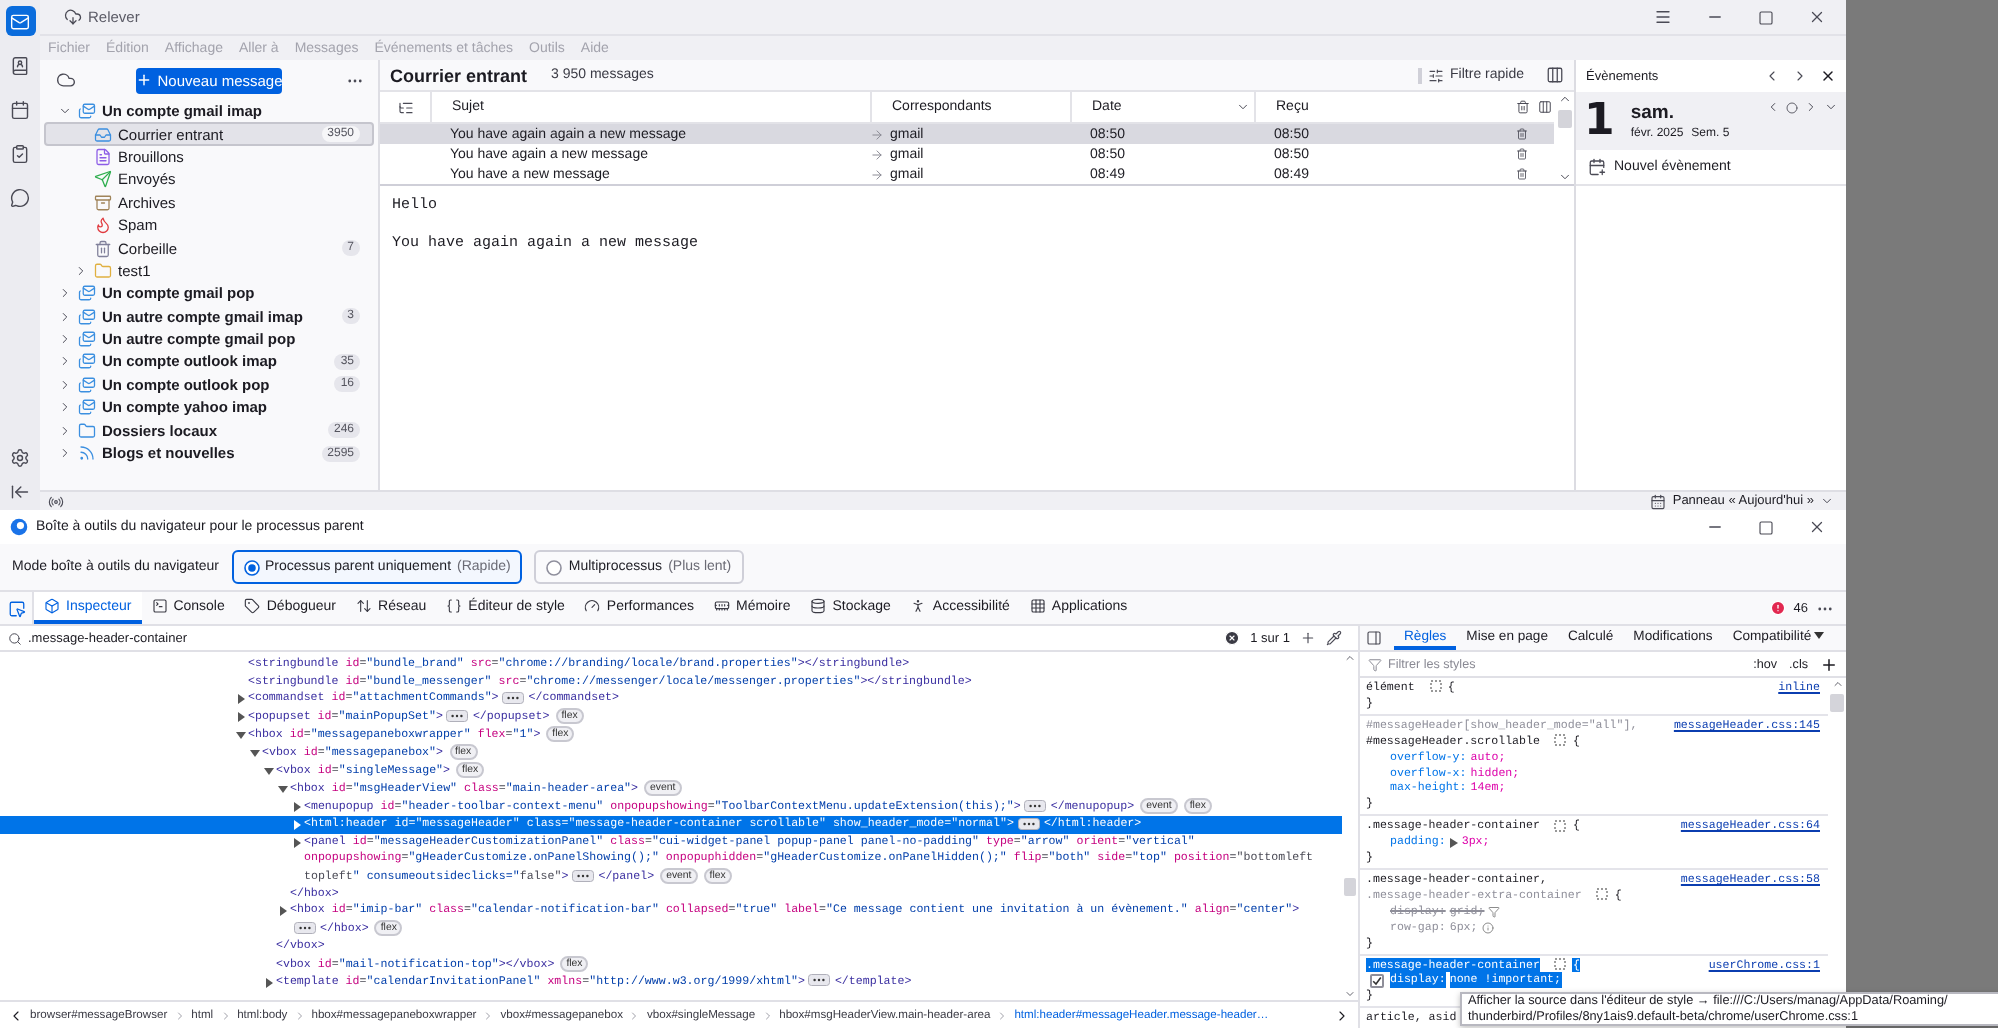 Image resolution: width=1998 pixels, height=1028 pixels. I want to click on up-down-arrows-icon, so click(364, 606).